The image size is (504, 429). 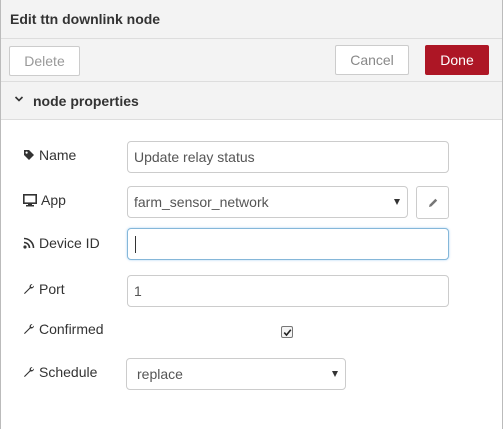 What do you see at coordinates (44, 61) in the screenshot?
I see `delete-button: Delete` at bounding box center [44, 61].